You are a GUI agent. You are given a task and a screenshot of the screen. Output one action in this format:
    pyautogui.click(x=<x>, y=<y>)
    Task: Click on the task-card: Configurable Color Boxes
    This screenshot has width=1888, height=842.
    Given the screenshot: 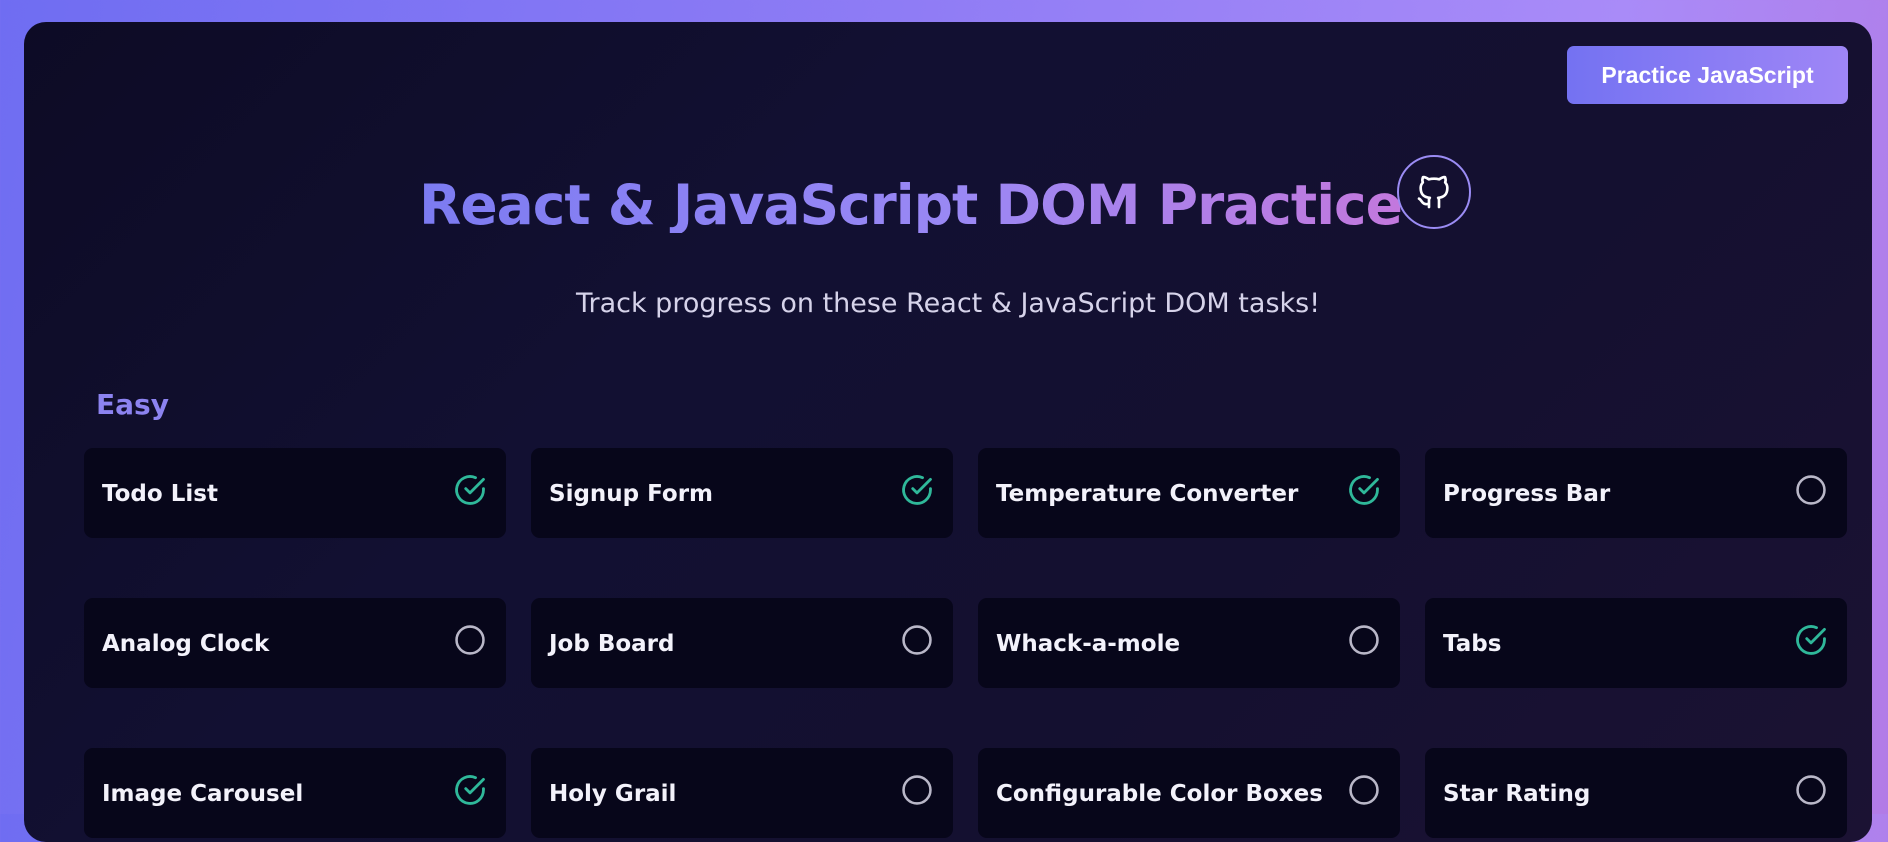 What is the action you would take?
    pyautogui.click(x=1189, y=793)
    